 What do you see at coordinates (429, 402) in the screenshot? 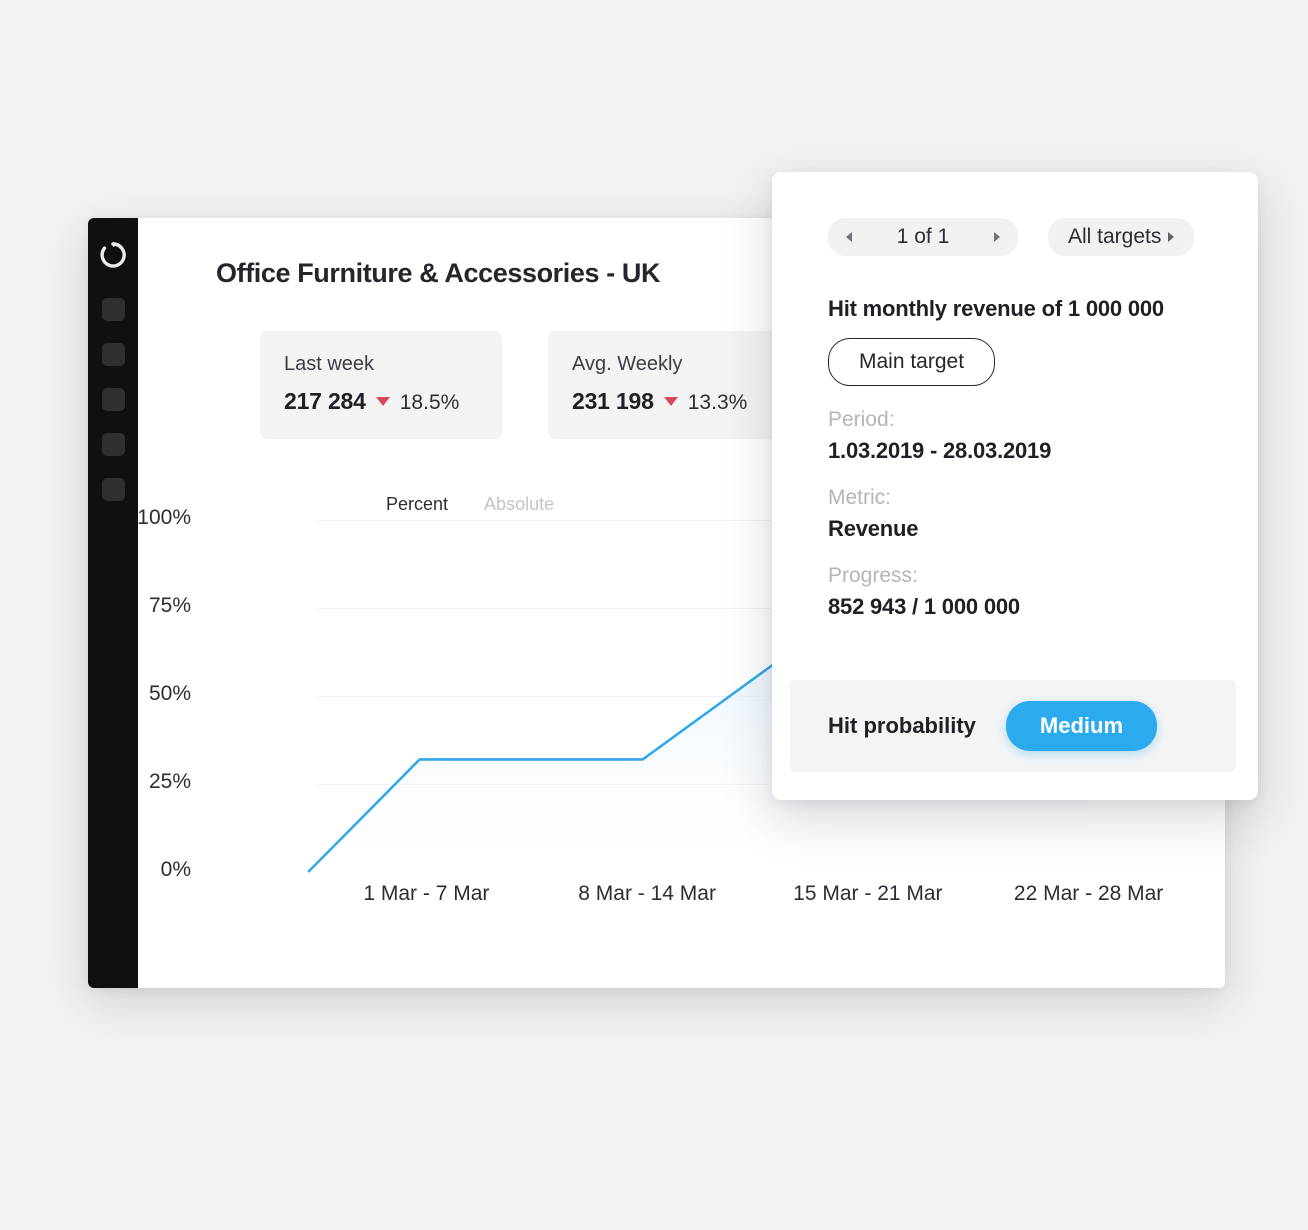
I see `stat-delta: 18.5%` at bounding box center [429, 402].